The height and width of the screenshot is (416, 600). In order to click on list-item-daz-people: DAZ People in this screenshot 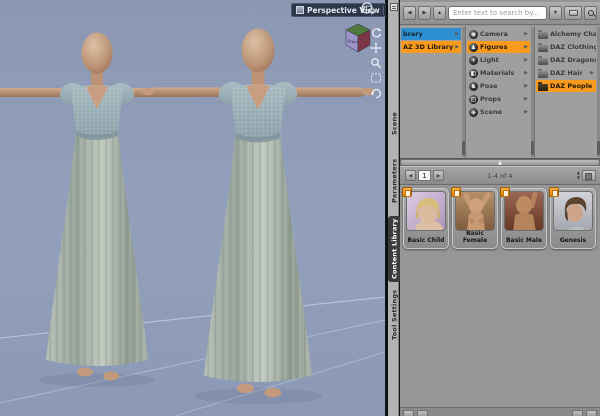, I will do `click(566, 86)`.